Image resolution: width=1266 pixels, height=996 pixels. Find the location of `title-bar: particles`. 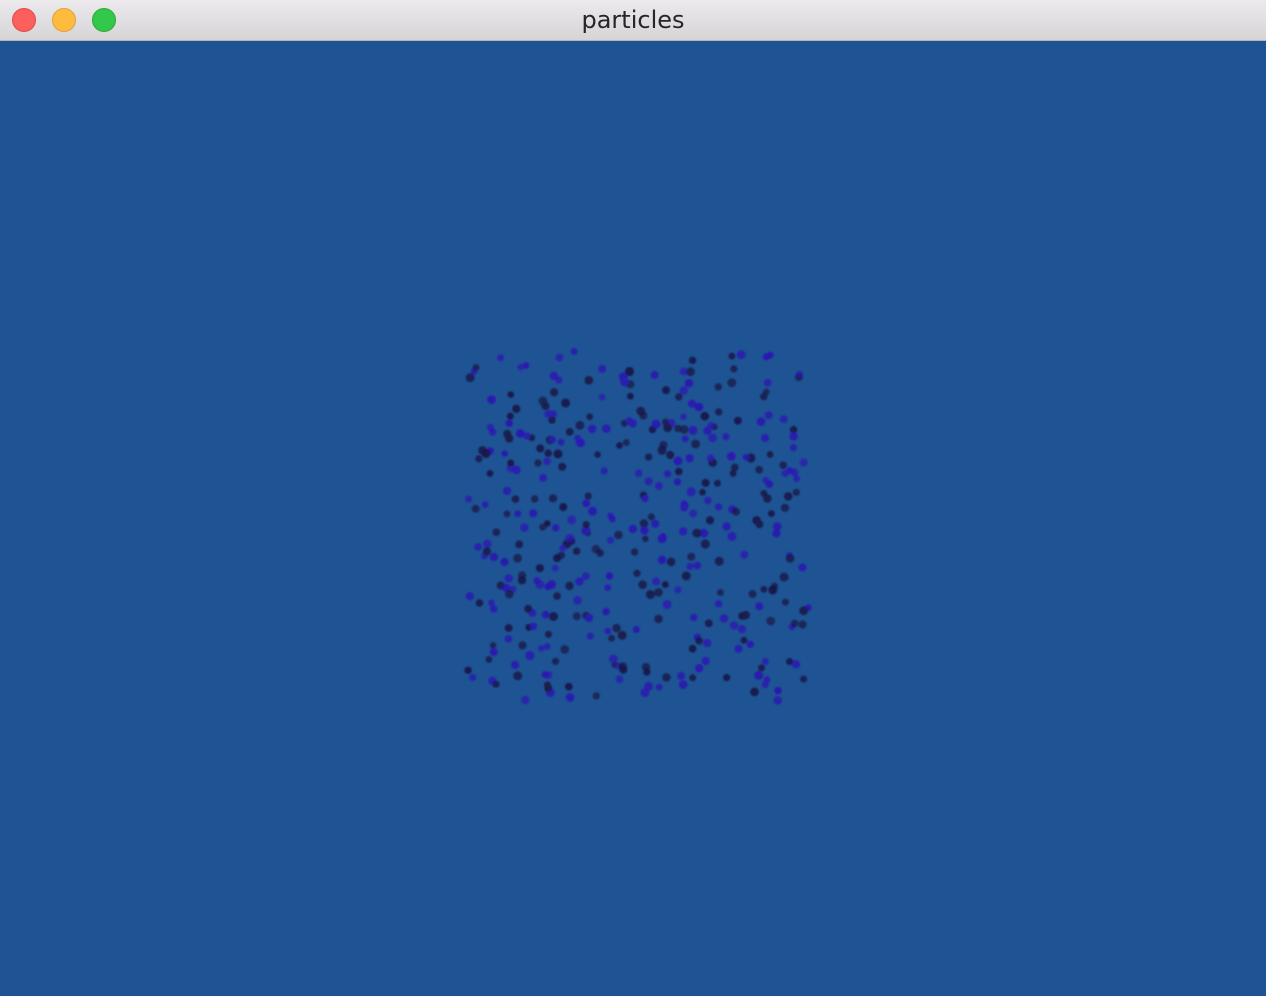

title-bar: particles is located at coordinates (633, 20).